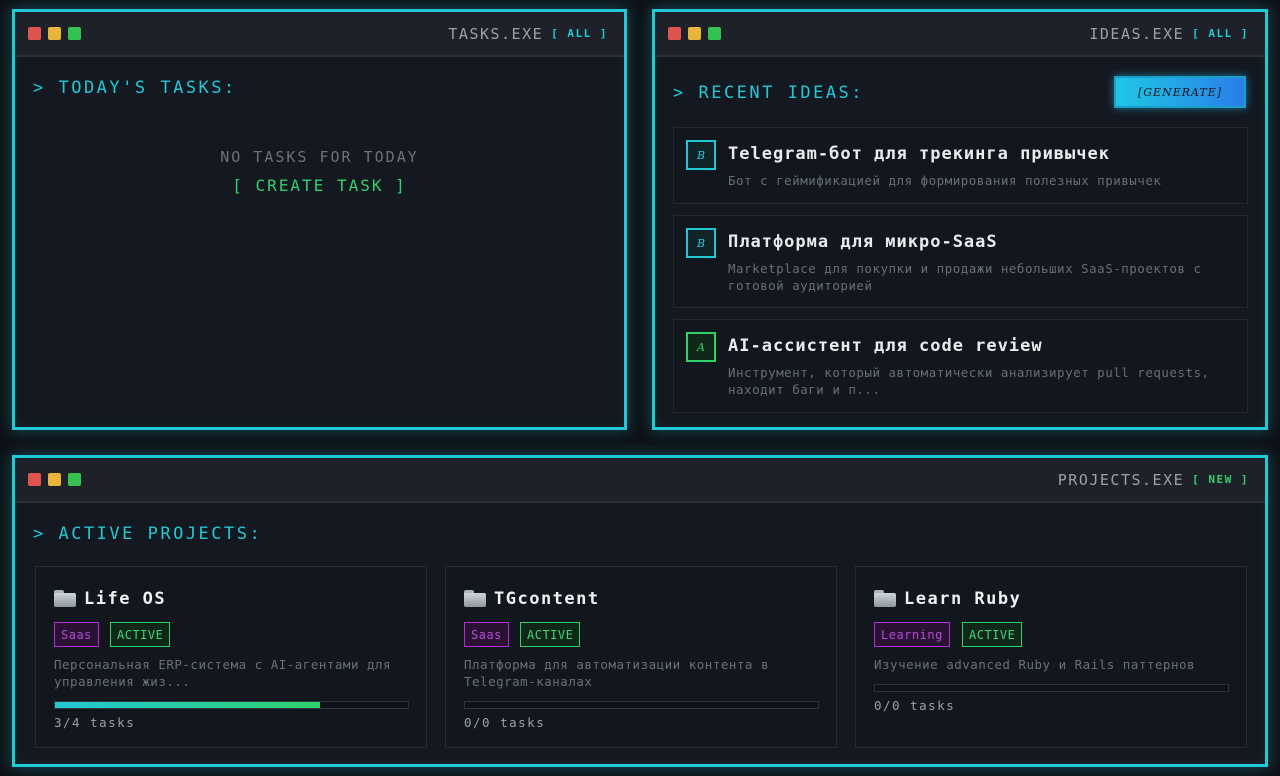  I want to click on task-count: 3/4 tasks, so click(95, 722).